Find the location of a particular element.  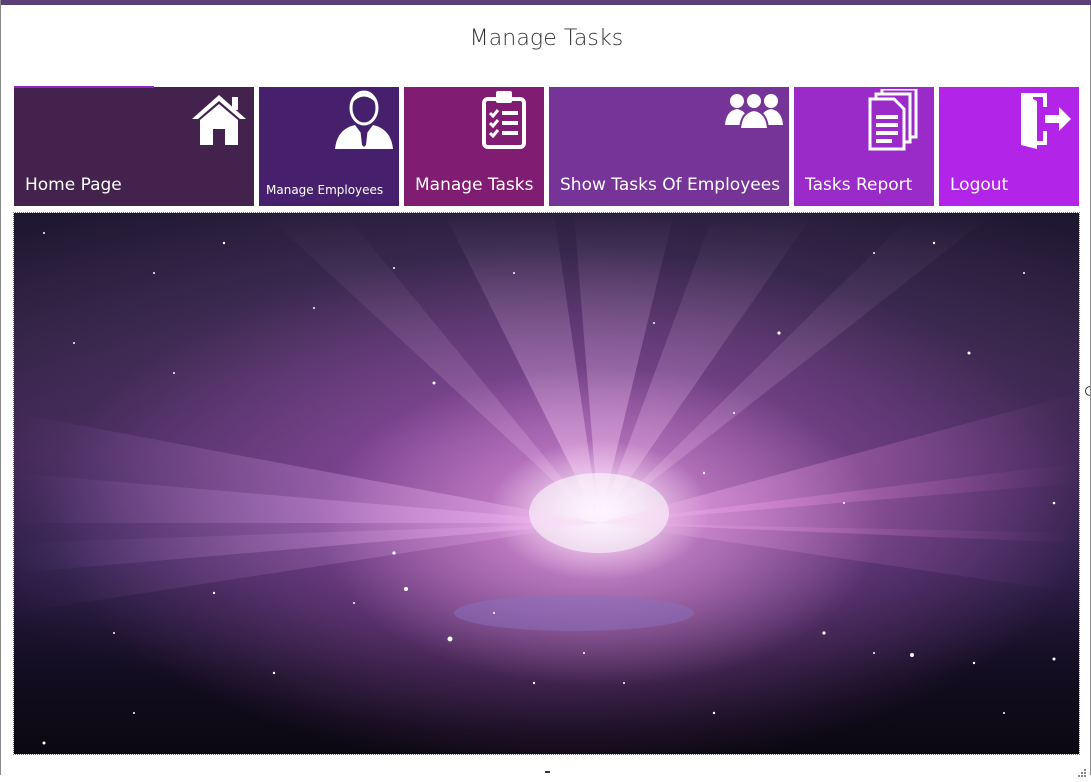

clipboard-checklist-icon is located at coordinates (507, 120).